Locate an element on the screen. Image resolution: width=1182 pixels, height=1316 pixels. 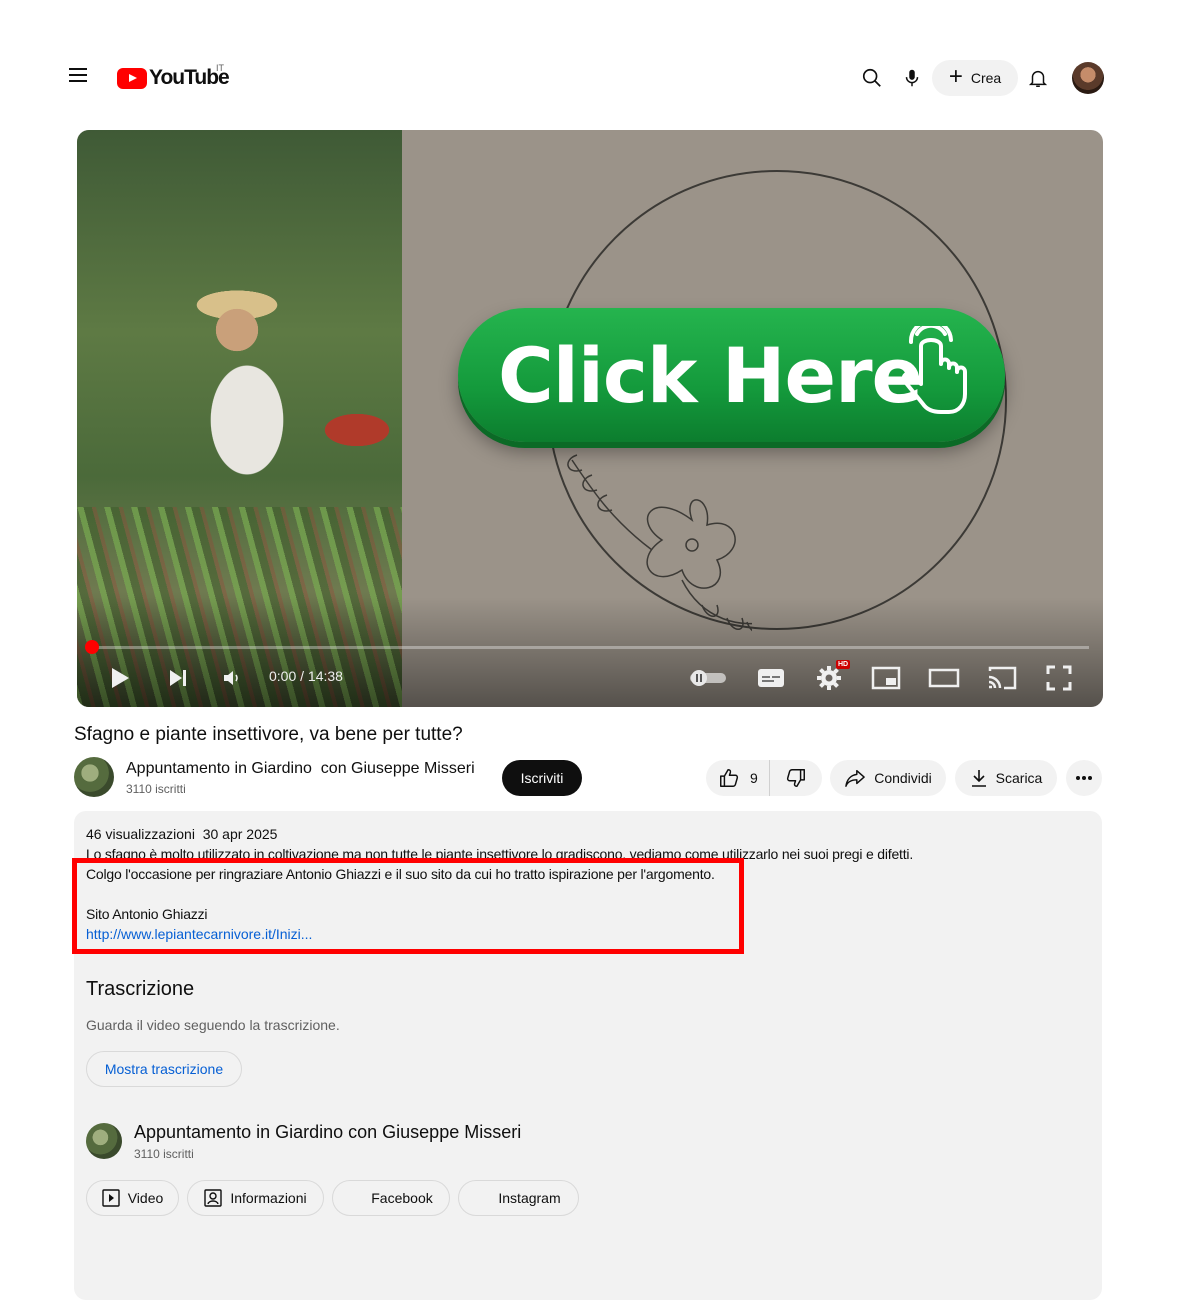
channel-videos-button: Video is located at coordinates (132, 1198).